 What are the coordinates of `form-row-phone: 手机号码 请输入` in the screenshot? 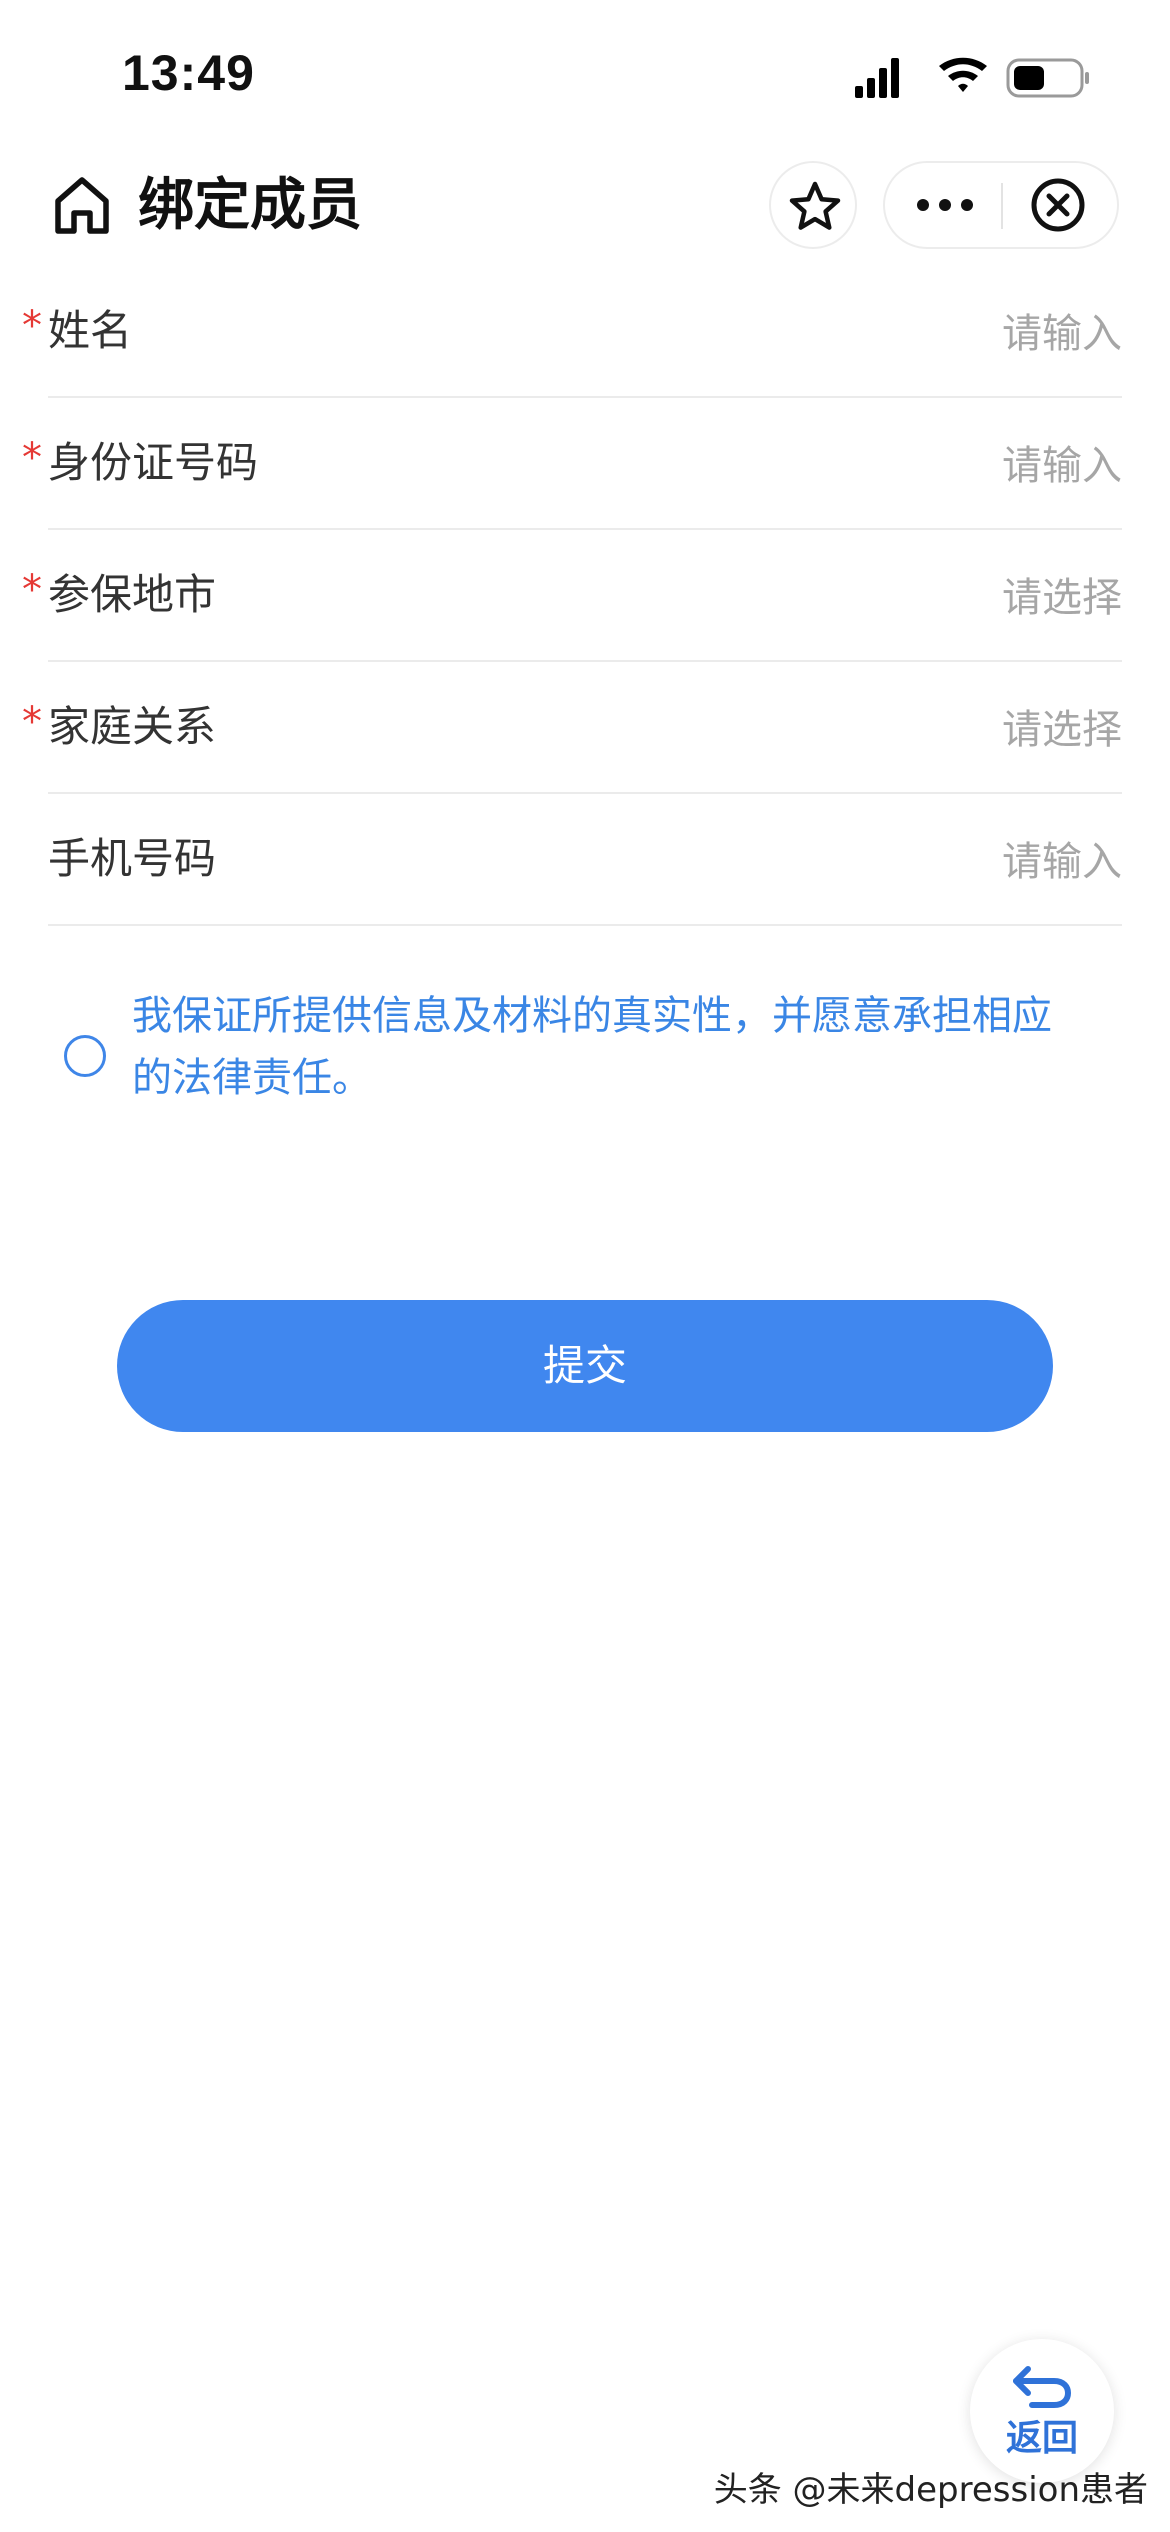 It's located at (585, 860).